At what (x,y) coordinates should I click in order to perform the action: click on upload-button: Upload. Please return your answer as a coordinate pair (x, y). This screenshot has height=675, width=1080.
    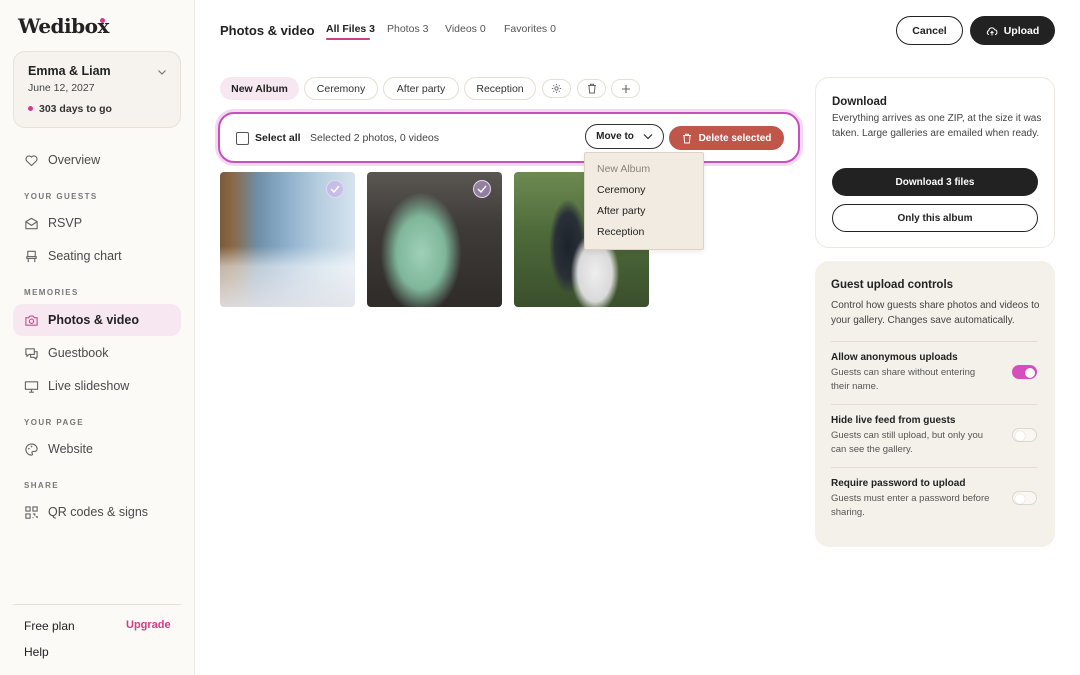
    Looking at the image, I should click on (1012, 30).